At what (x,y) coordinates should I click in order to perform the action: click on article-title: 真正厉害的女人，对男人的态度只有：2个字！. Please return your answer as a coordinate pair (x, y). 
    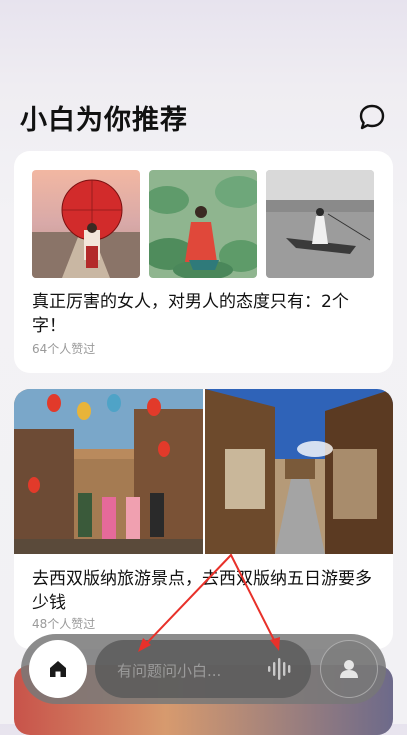
    Looking at the image, I should click on (205, 314).